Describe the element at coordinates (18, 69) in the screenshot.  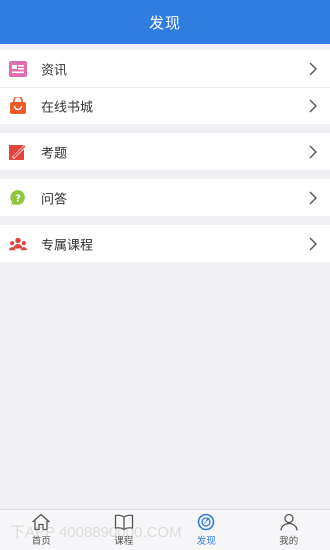
I see `news-icon` at that location.